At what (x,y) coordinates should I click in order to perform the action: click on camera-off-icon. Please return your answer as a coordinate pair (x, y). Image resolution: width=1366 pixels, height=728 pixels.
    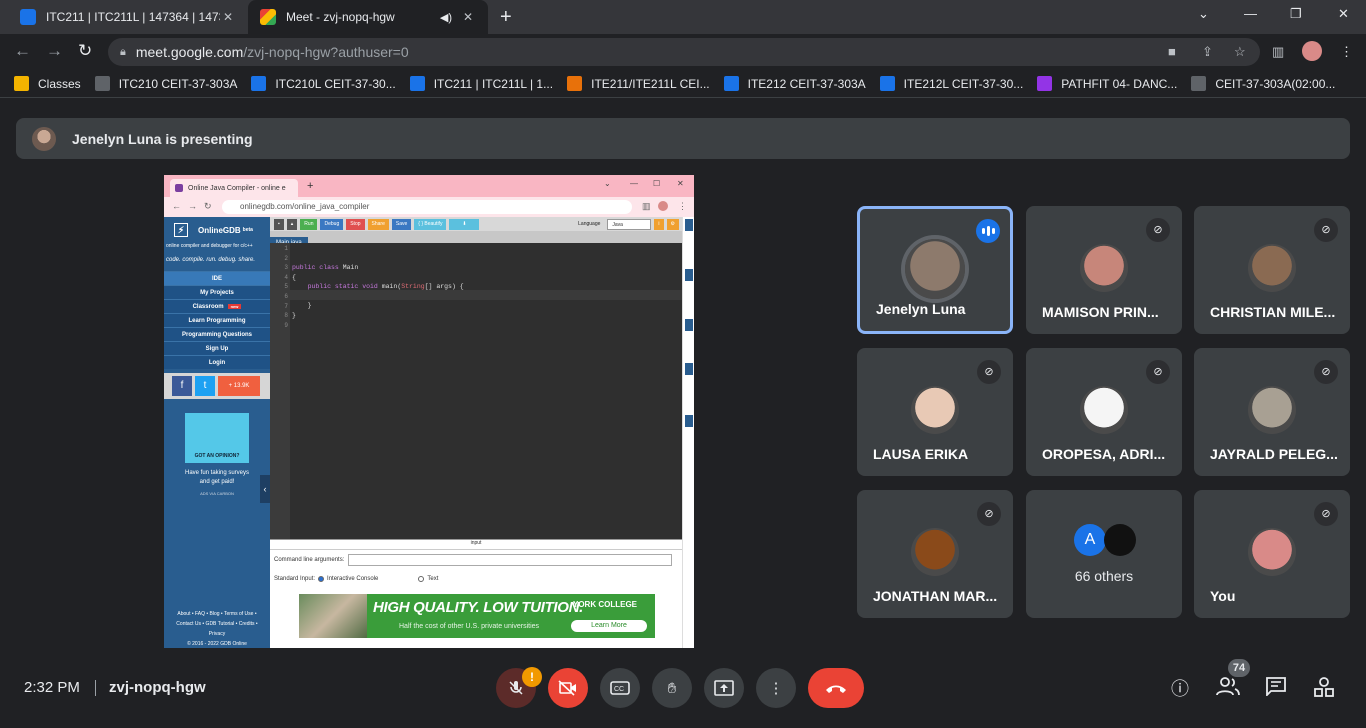
    Looking at the image, I should click on (567, 688).